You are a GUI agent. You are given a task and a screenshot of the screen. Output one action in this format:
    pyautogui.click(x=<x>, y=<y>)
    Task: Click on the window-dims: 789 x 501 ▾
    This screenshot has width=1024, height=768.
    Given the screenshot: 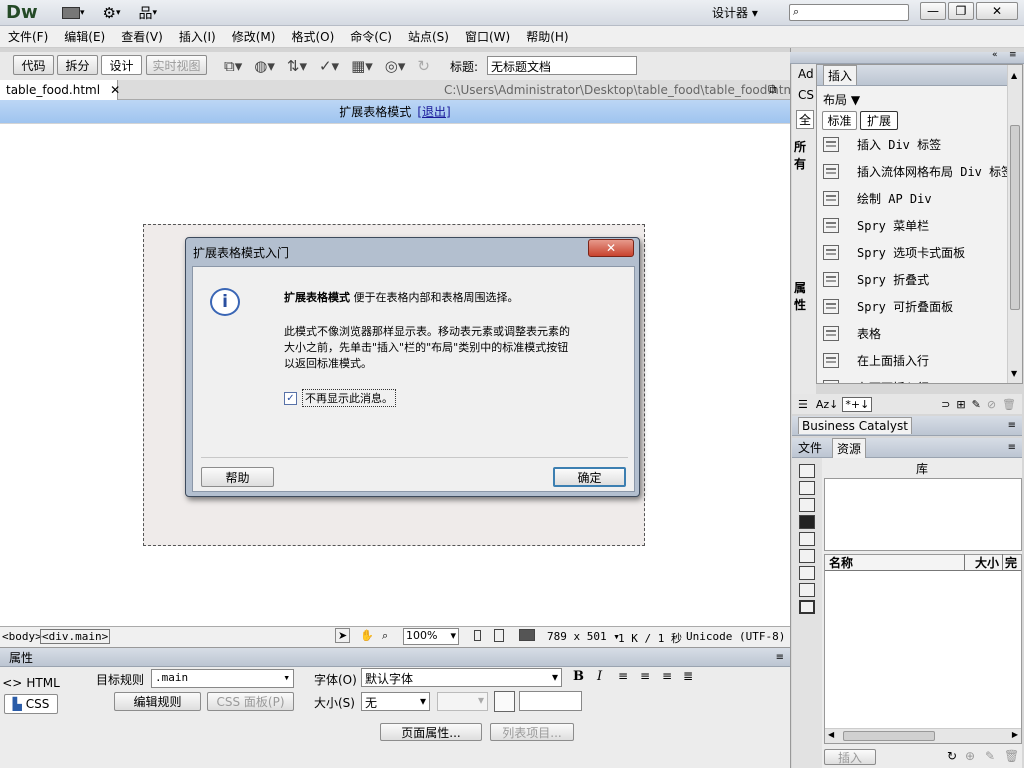 What is the action you would take?
    pyautogui.click(x=583, y=636)
    